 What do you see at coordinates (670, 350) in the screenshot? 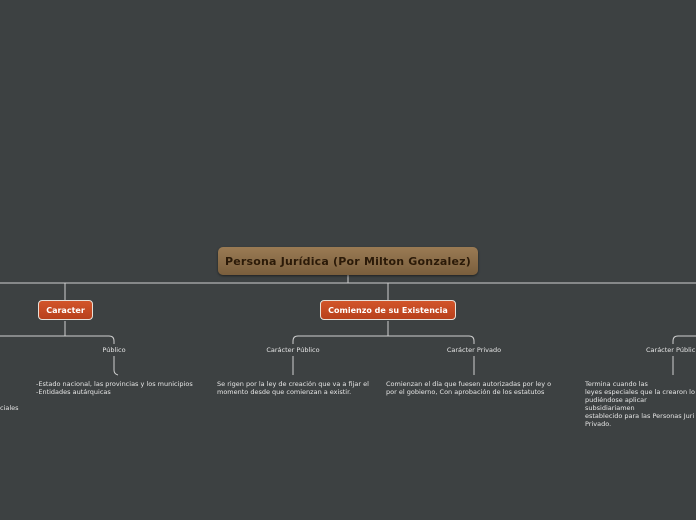
I see `subtopic-fin-publico: Carácter Públic` at bounding box center [670, 350].